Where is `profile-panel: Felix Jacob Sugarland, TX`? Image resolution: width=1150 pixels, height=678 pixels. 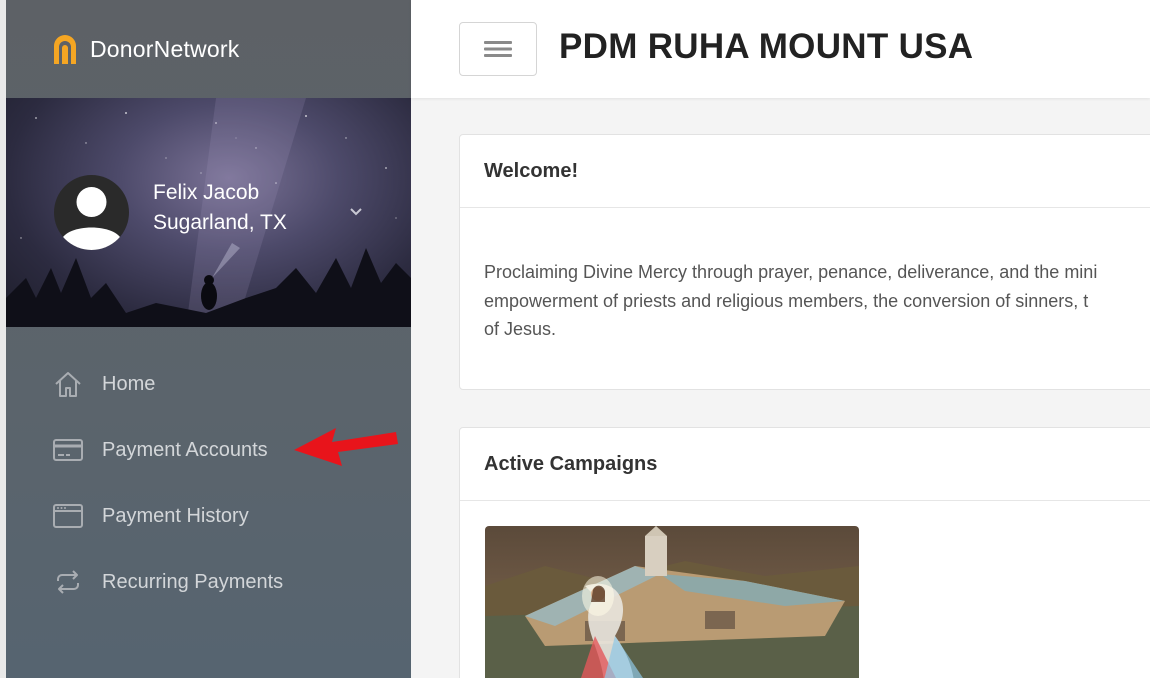 profile-panel: Felix Jacob Sugarland, TX is located at coordinates (208, 212).